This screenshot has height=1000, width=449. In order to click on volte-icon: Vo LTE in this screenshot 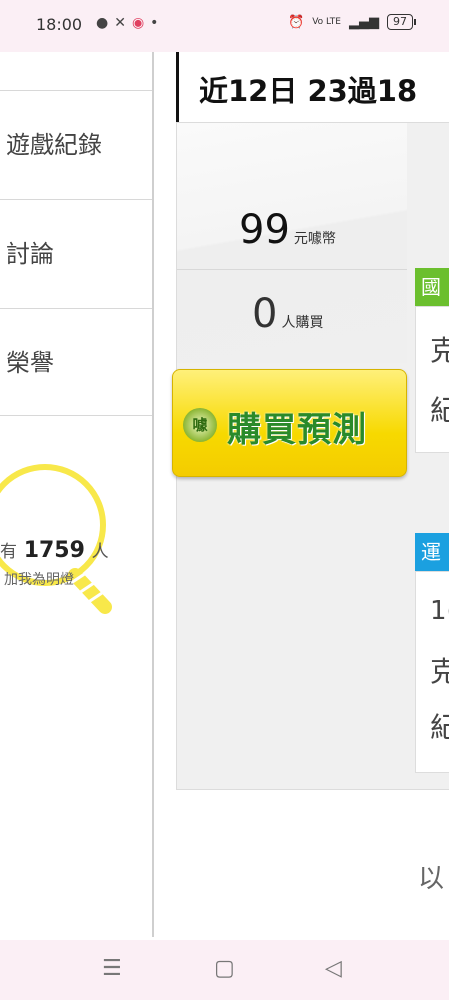, I will do `click(326, 22)`.